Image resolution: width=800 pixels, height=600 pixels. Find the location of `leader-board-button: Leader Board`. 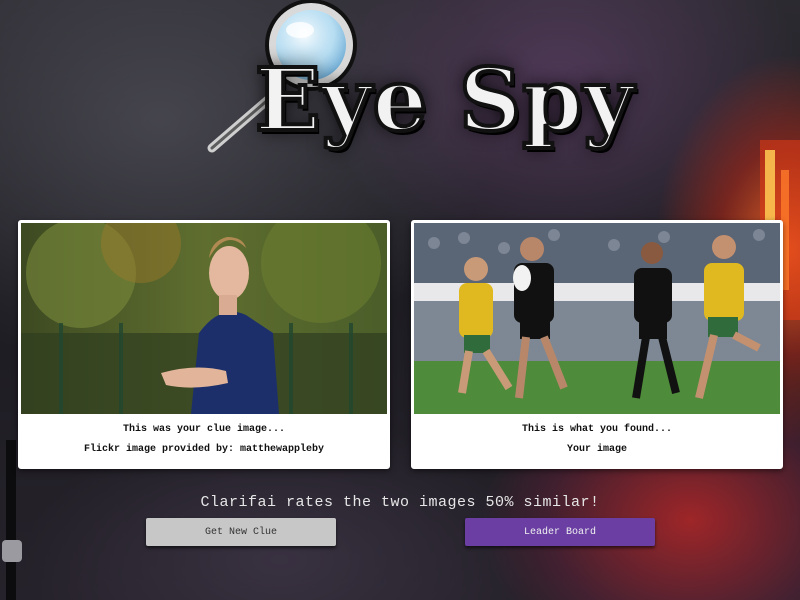

leader-board-button: Leader Board is located at coordinates (560, 532).